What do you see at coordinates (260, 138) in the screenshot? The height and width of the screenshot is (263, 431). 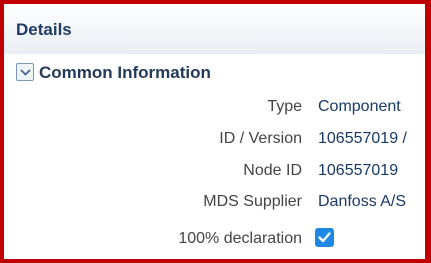 I see `field-label-id-version: ID / Version` at bounding box center [260, 138].